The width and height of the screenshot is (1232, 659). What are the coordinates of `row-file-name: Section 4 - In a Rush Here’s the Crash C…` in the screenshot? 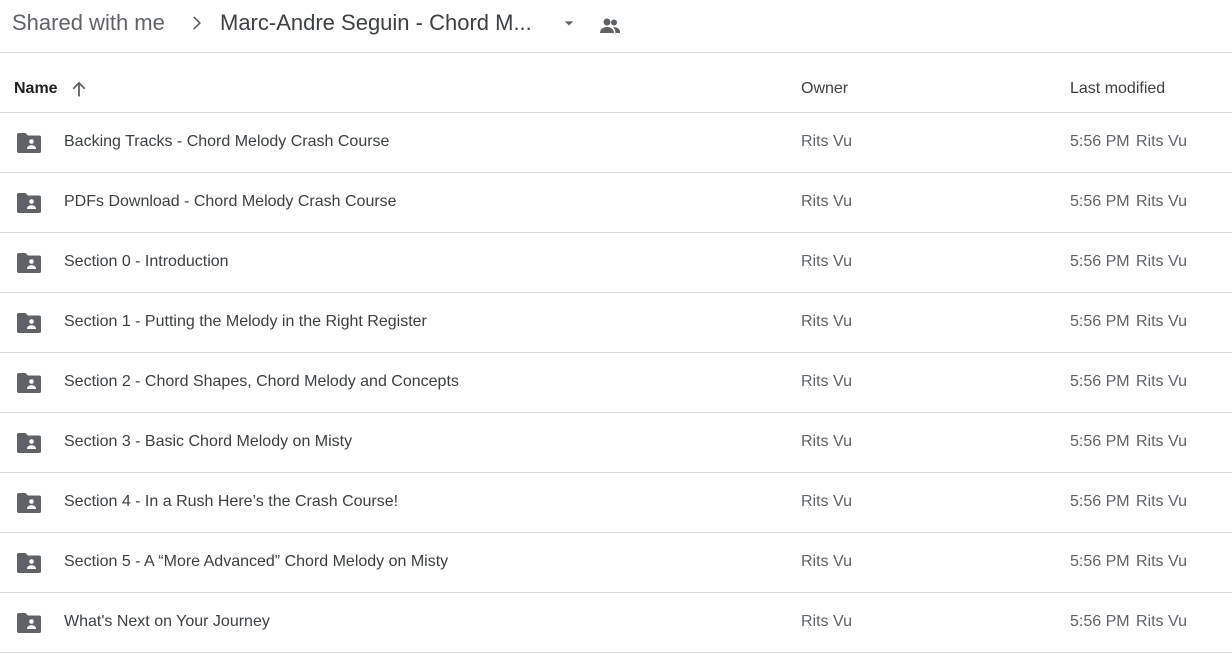 It's located at (231, 501).